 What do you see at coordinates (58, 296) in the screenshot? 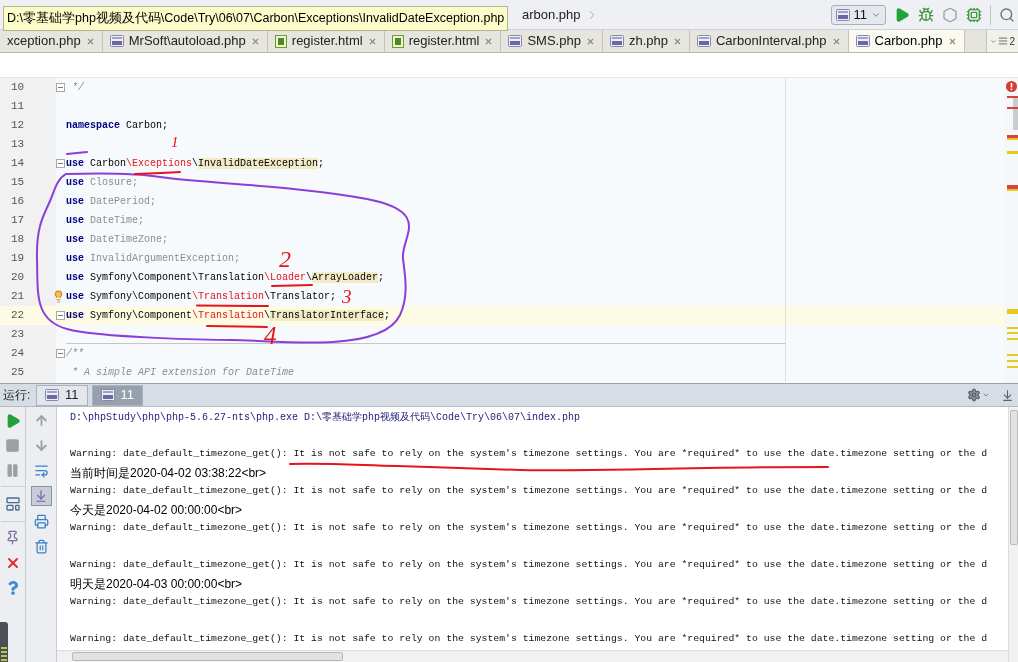
I see `lightbulb-icon` at bounding box center [58, 296].